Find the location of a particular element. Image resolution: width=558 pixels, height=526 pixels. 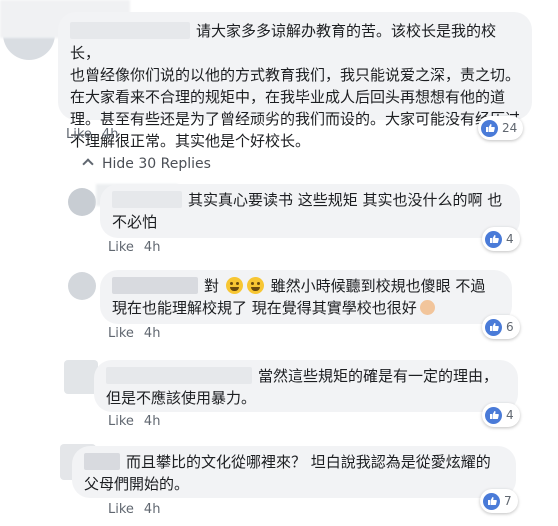

reaction-count: 6 is located at coordinates (510, 327).